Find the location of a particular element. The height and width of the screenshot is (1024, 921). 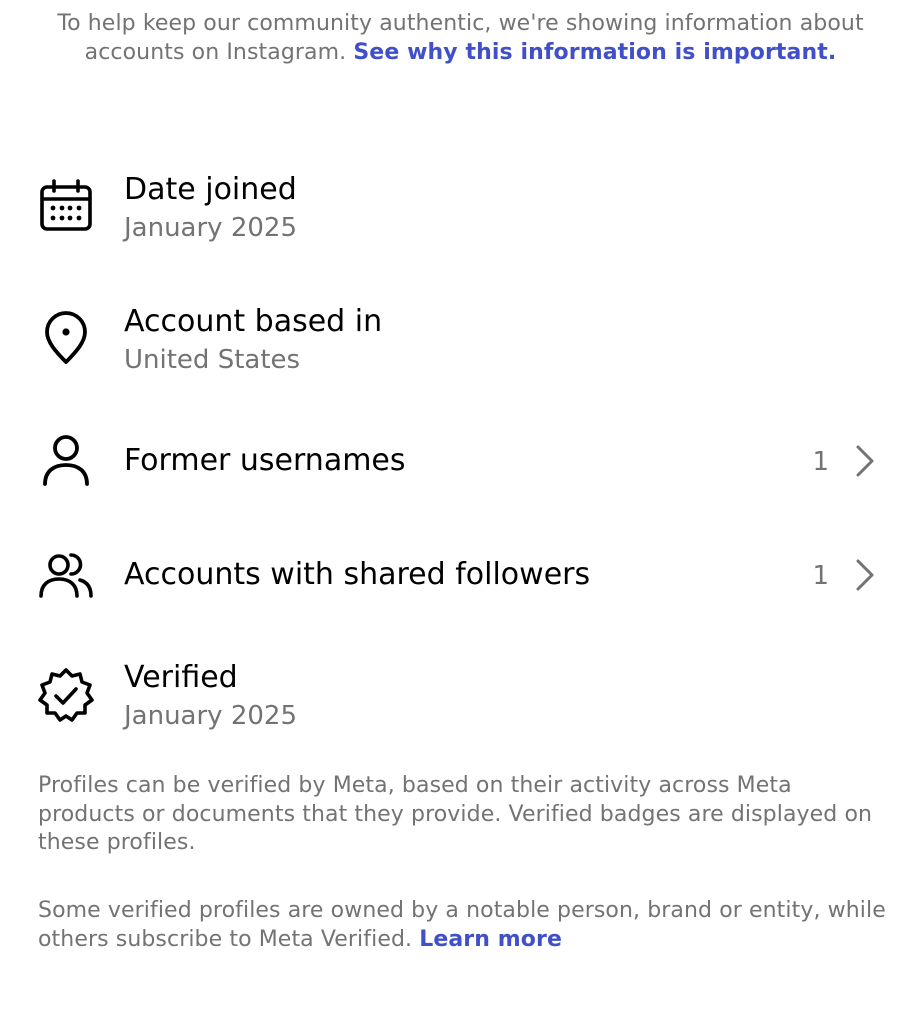

shared-followers-row: Accounts with shared followers 1 is located at coordinates (460, 575).